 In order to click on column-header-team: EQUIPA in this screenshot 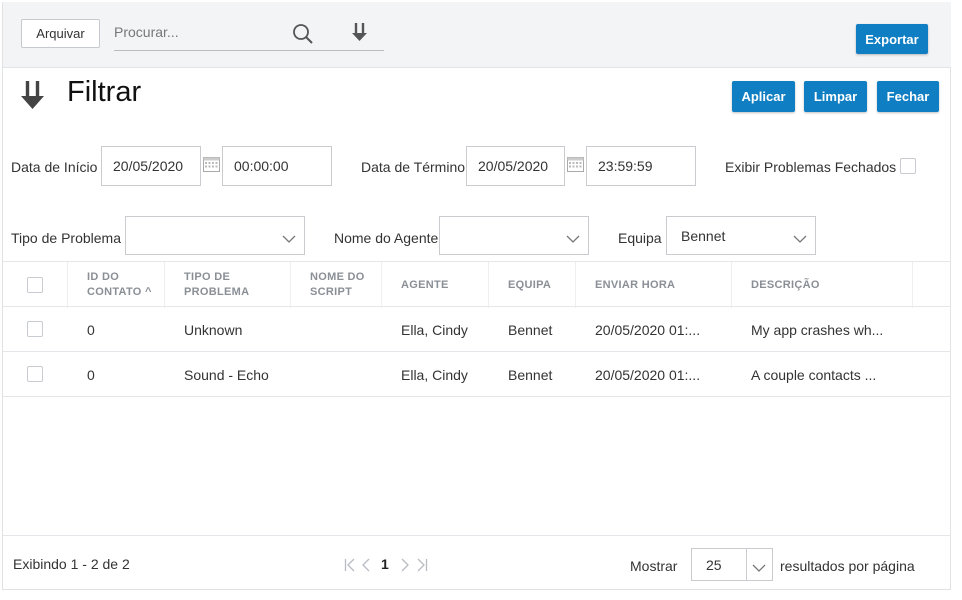, I will do `click(543, 285)`.